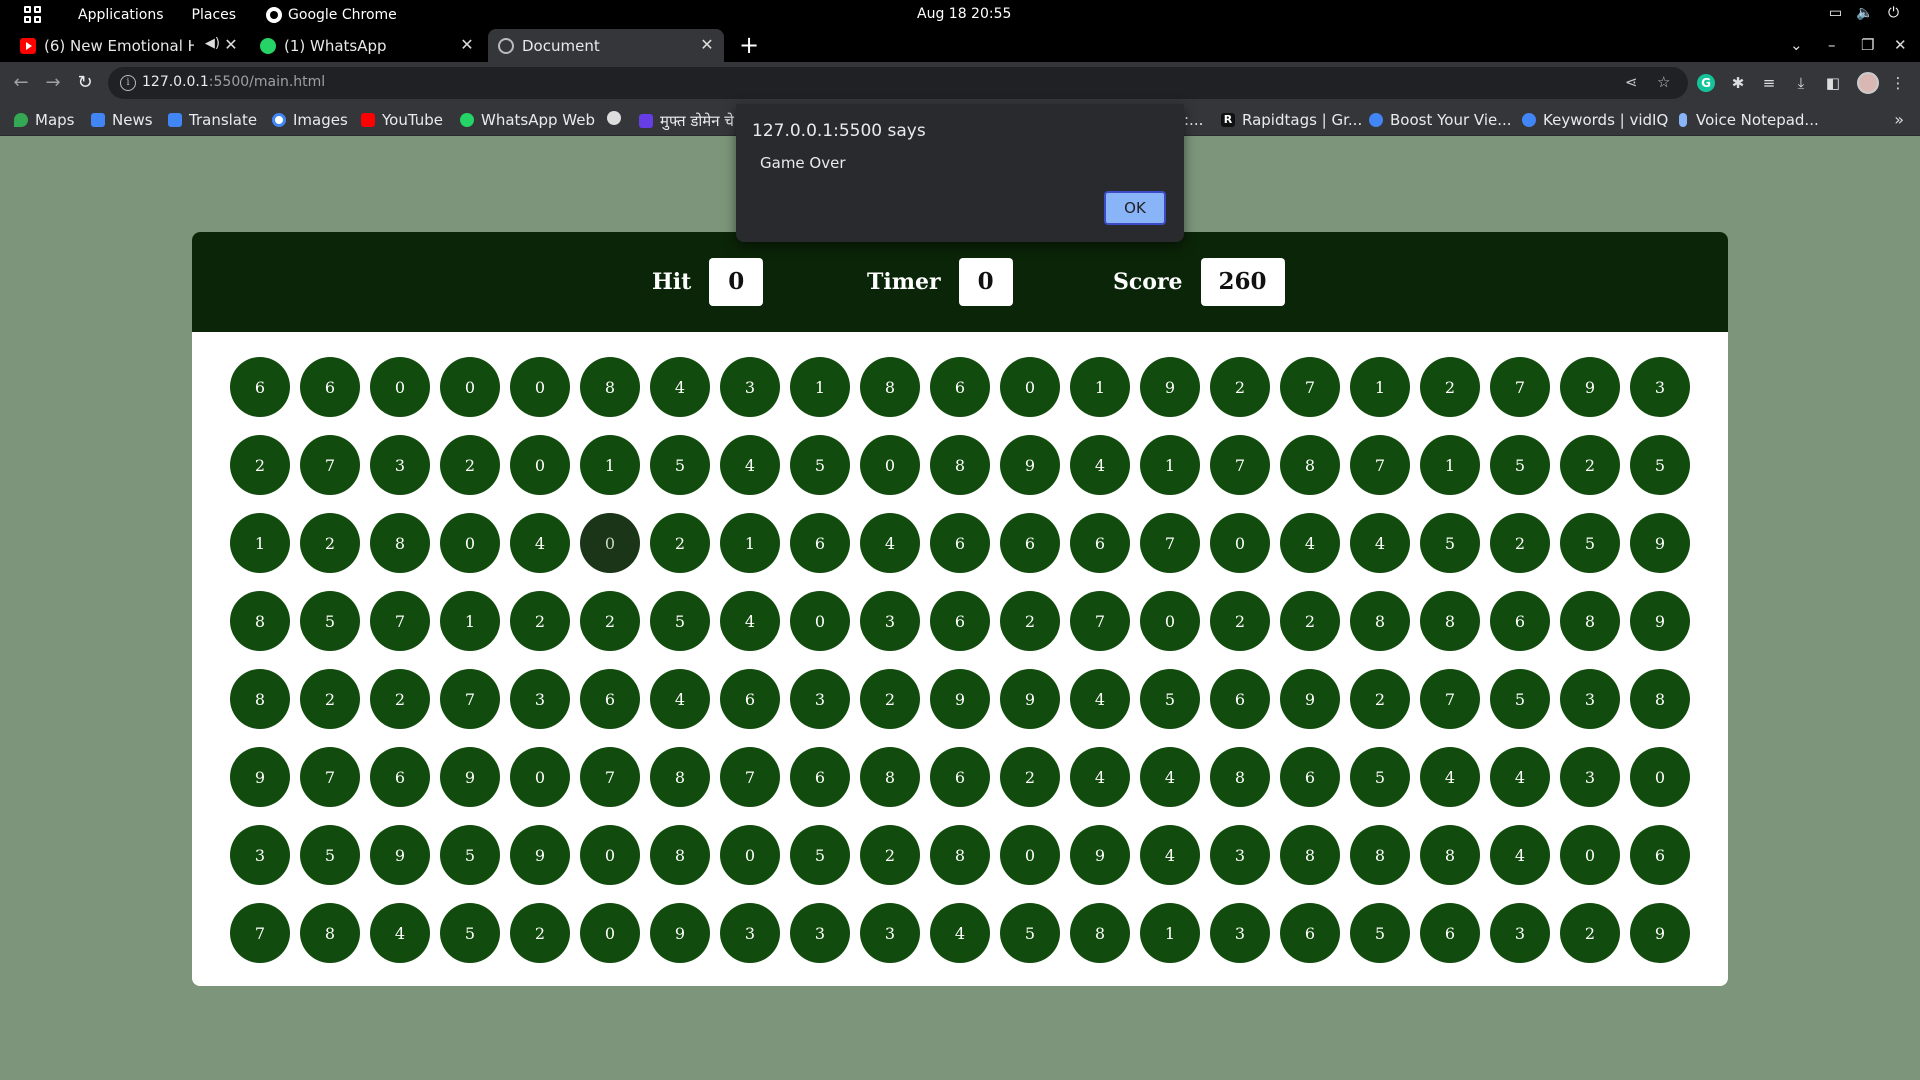 This screenshot has height=1080, width=1920. What do you see at coordinates (1631, 82) in the screenshot?
I see `share-icon: ⋖` at bounding box center [1631, 82].